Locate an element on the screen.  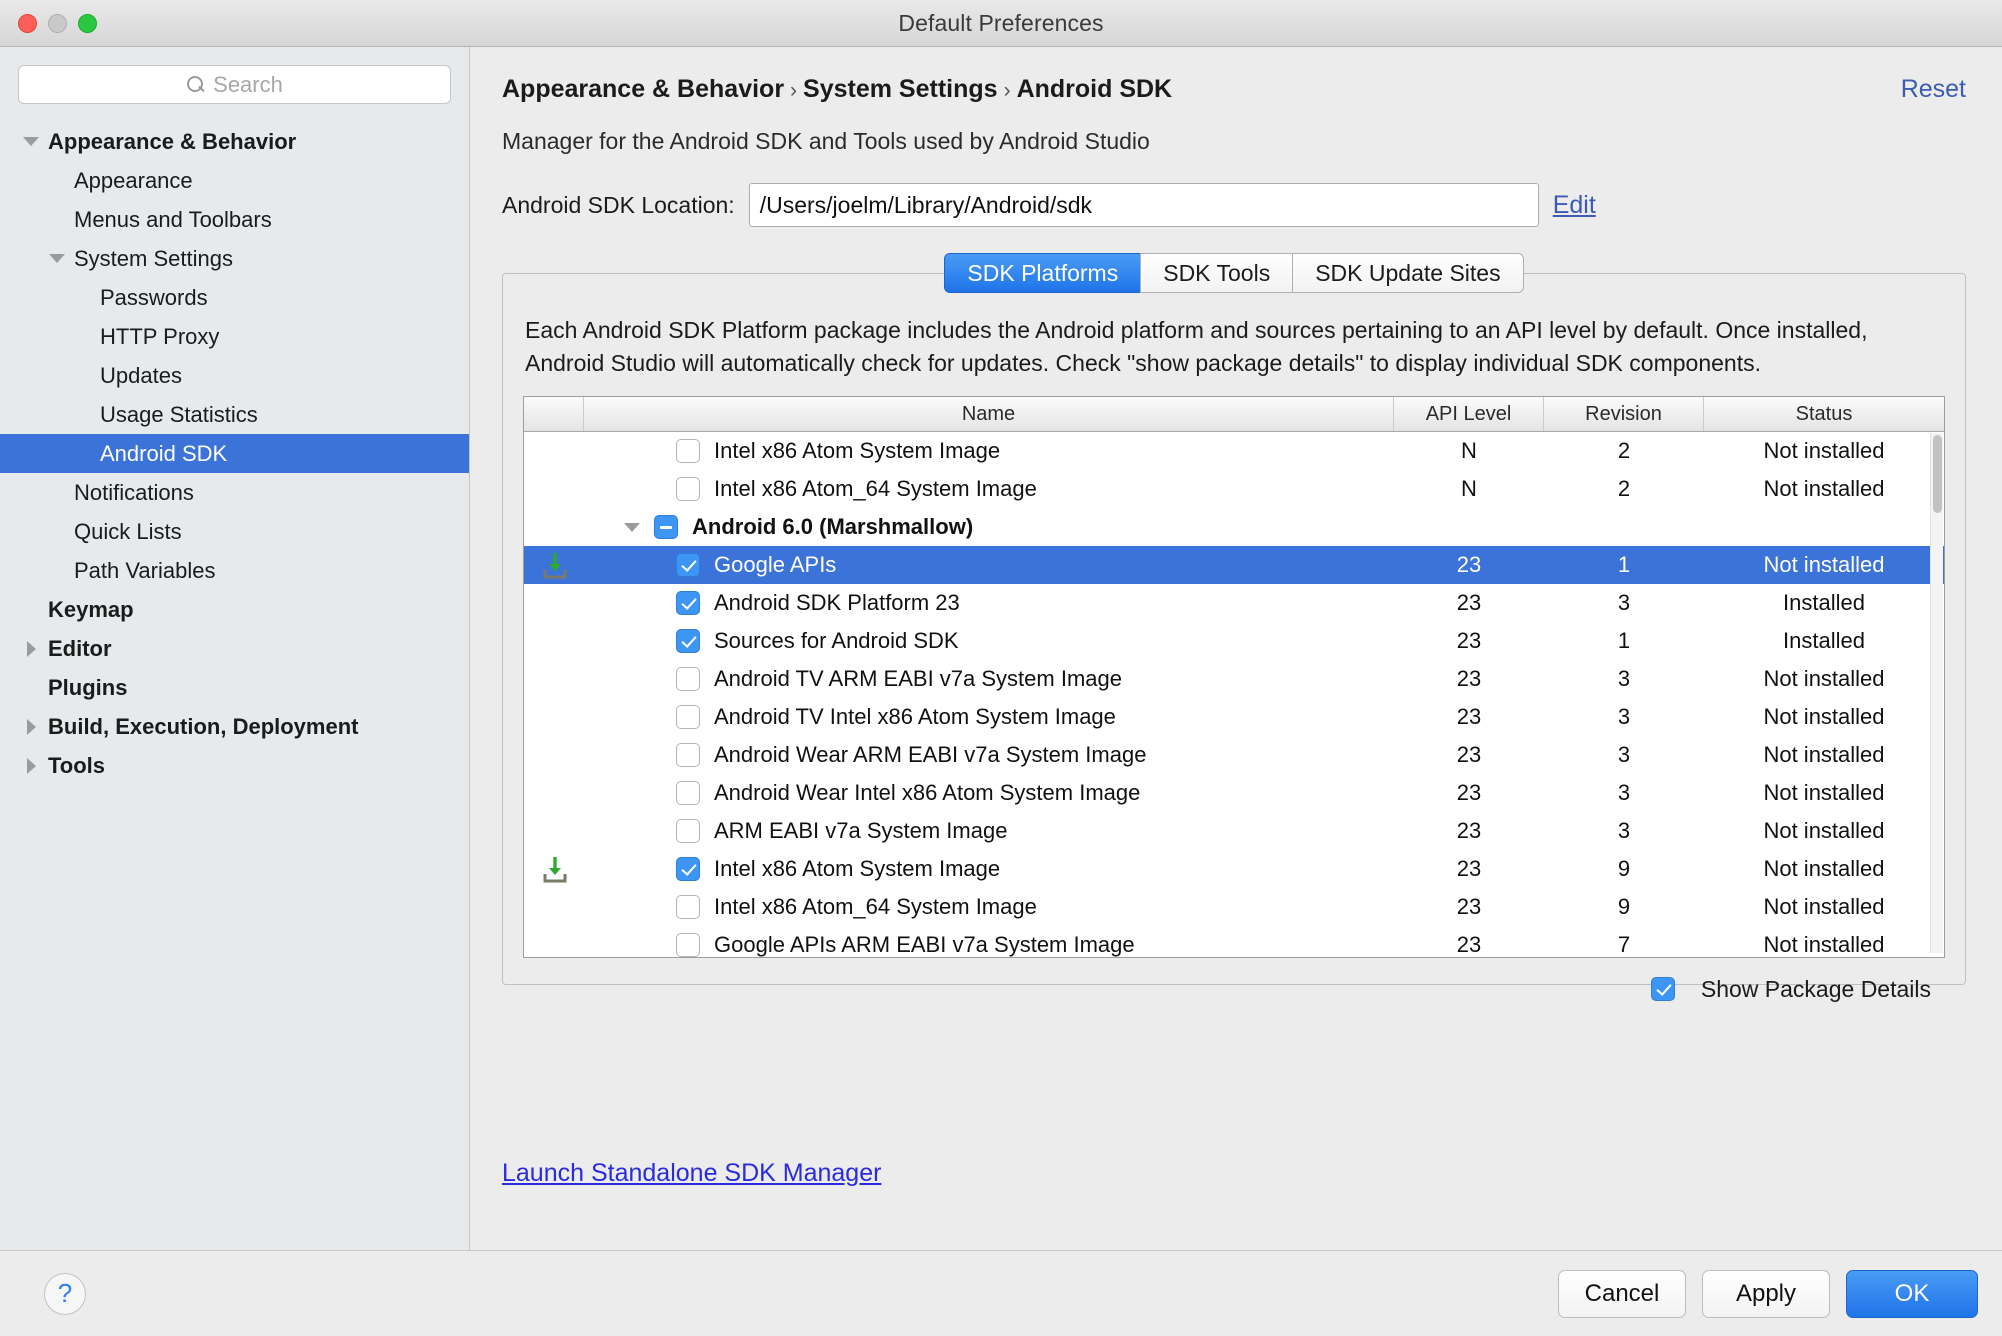
column-header-revision: Revision is located at coordinates (1624, 414).